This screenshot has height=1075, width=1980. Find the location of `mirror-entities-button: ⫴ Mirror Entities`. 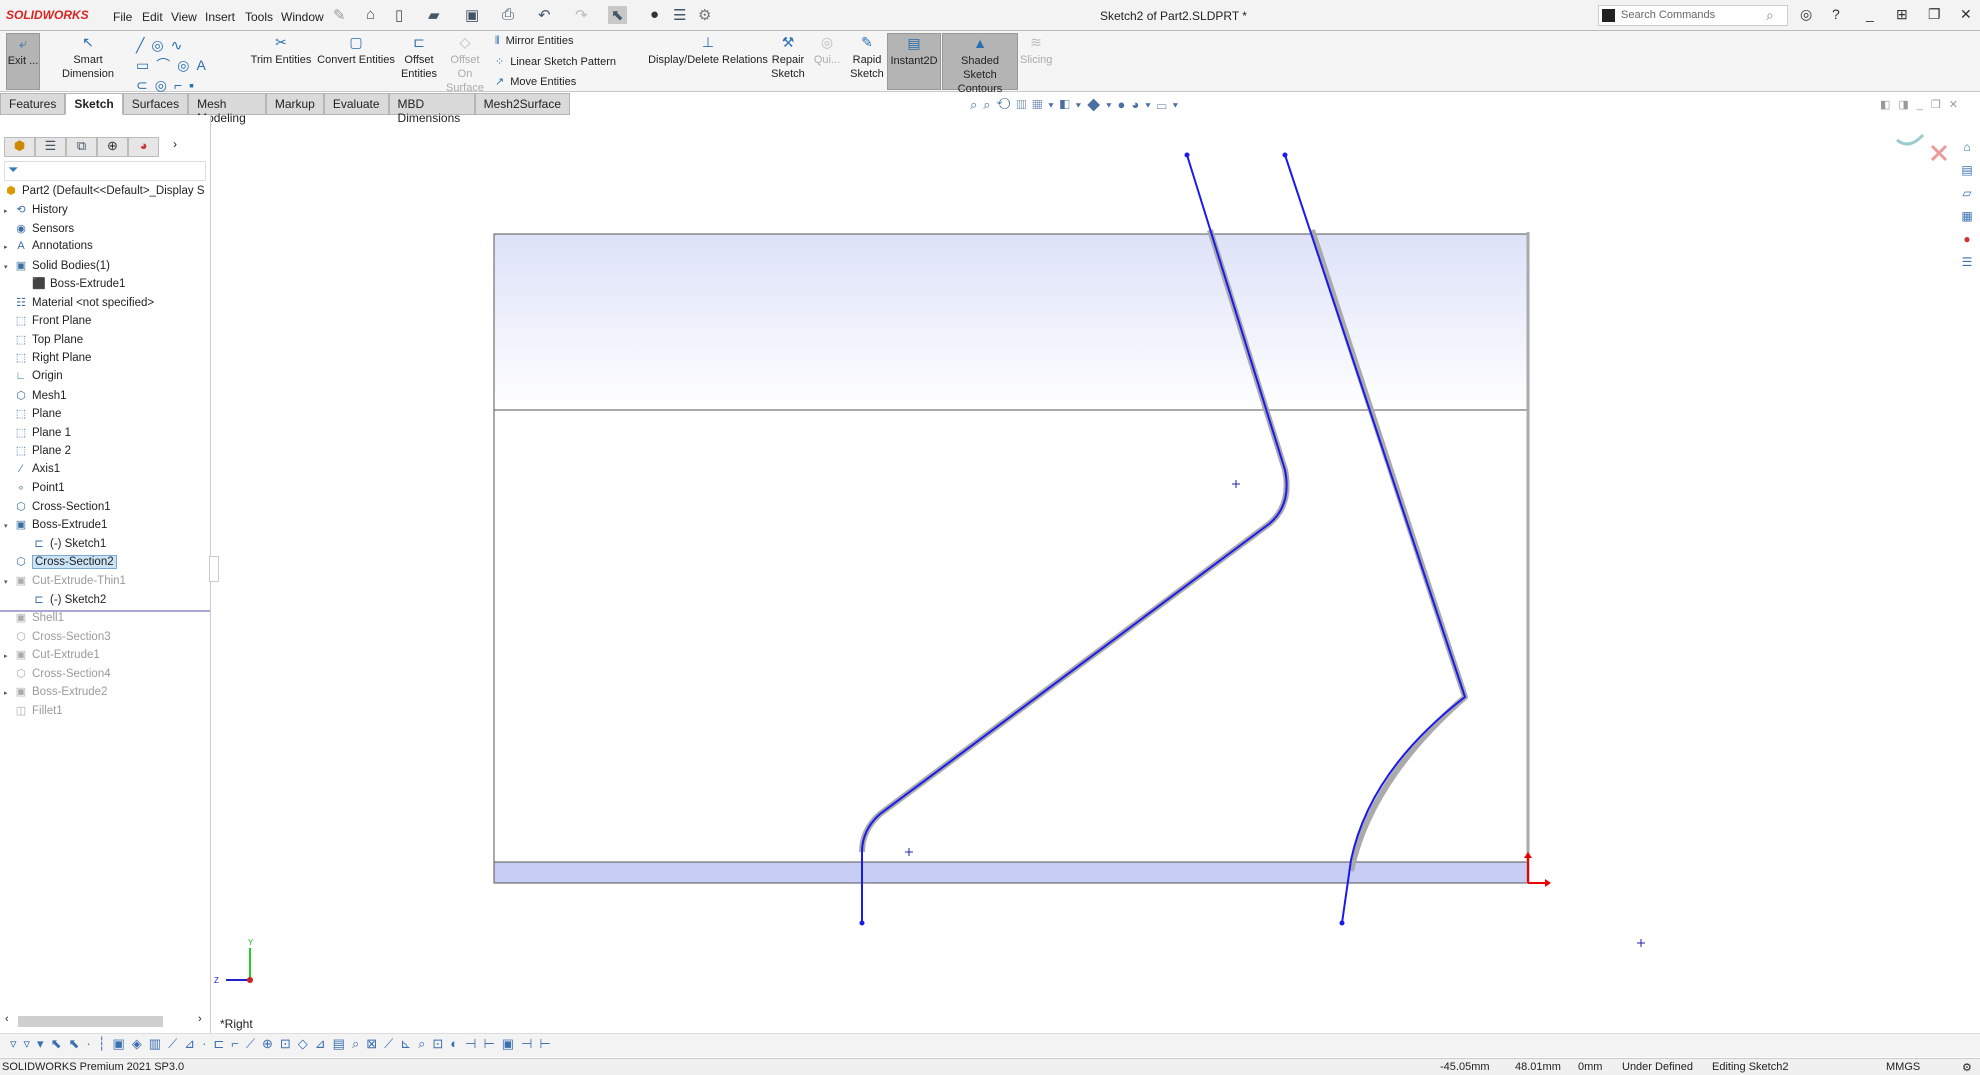

mirror-entities-button: ⫴ Mirror Entities is located at coordinates (534, 41).